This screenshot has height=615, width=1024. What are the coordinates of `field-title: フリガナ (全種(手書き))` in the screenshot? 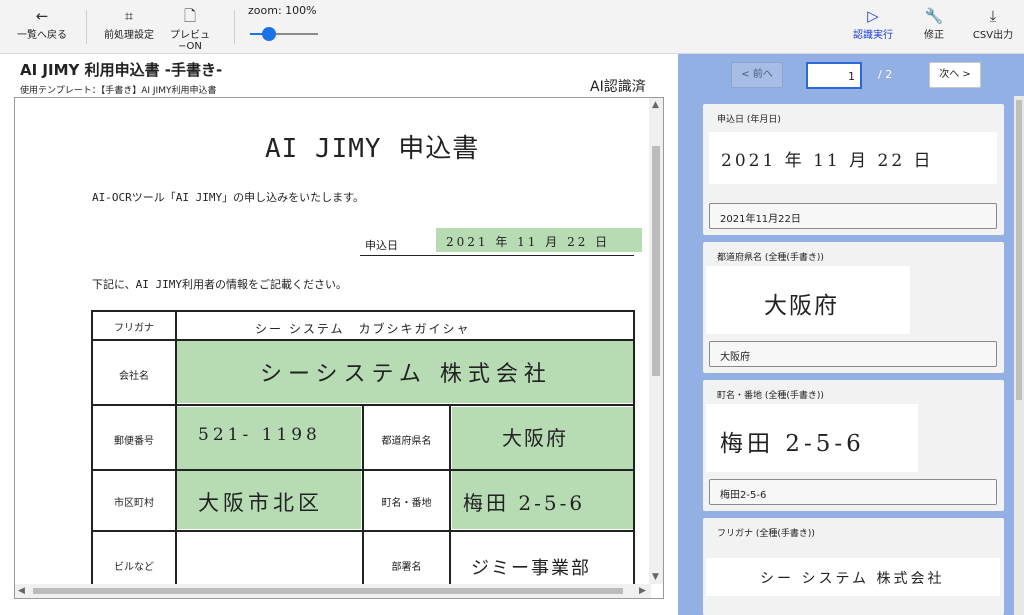 It's located at (766, 534).